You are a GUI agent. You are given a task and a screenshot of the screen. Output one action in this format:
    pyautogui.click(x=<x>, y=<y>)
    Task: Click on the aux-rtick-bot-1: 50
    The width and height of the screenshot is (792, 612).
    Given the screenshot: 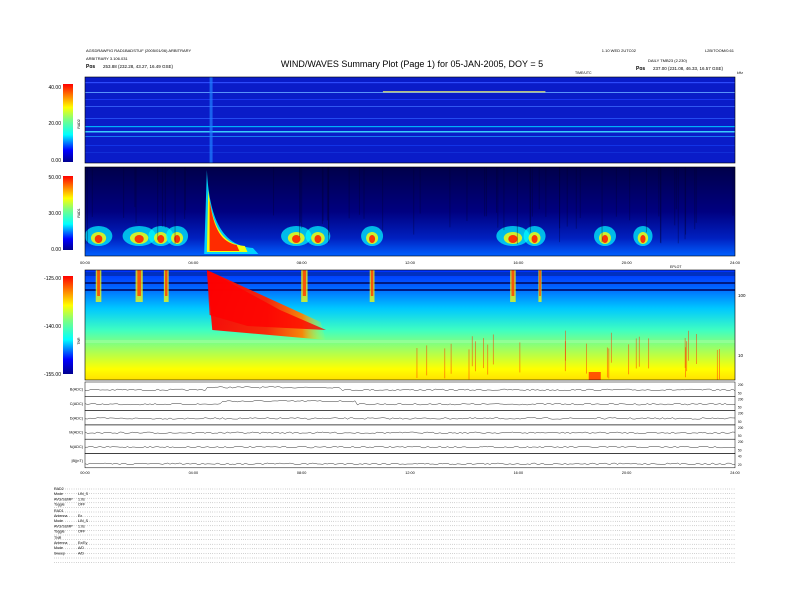 What is the action you would take?
    pyautogui.click(x=740, y=408)
    